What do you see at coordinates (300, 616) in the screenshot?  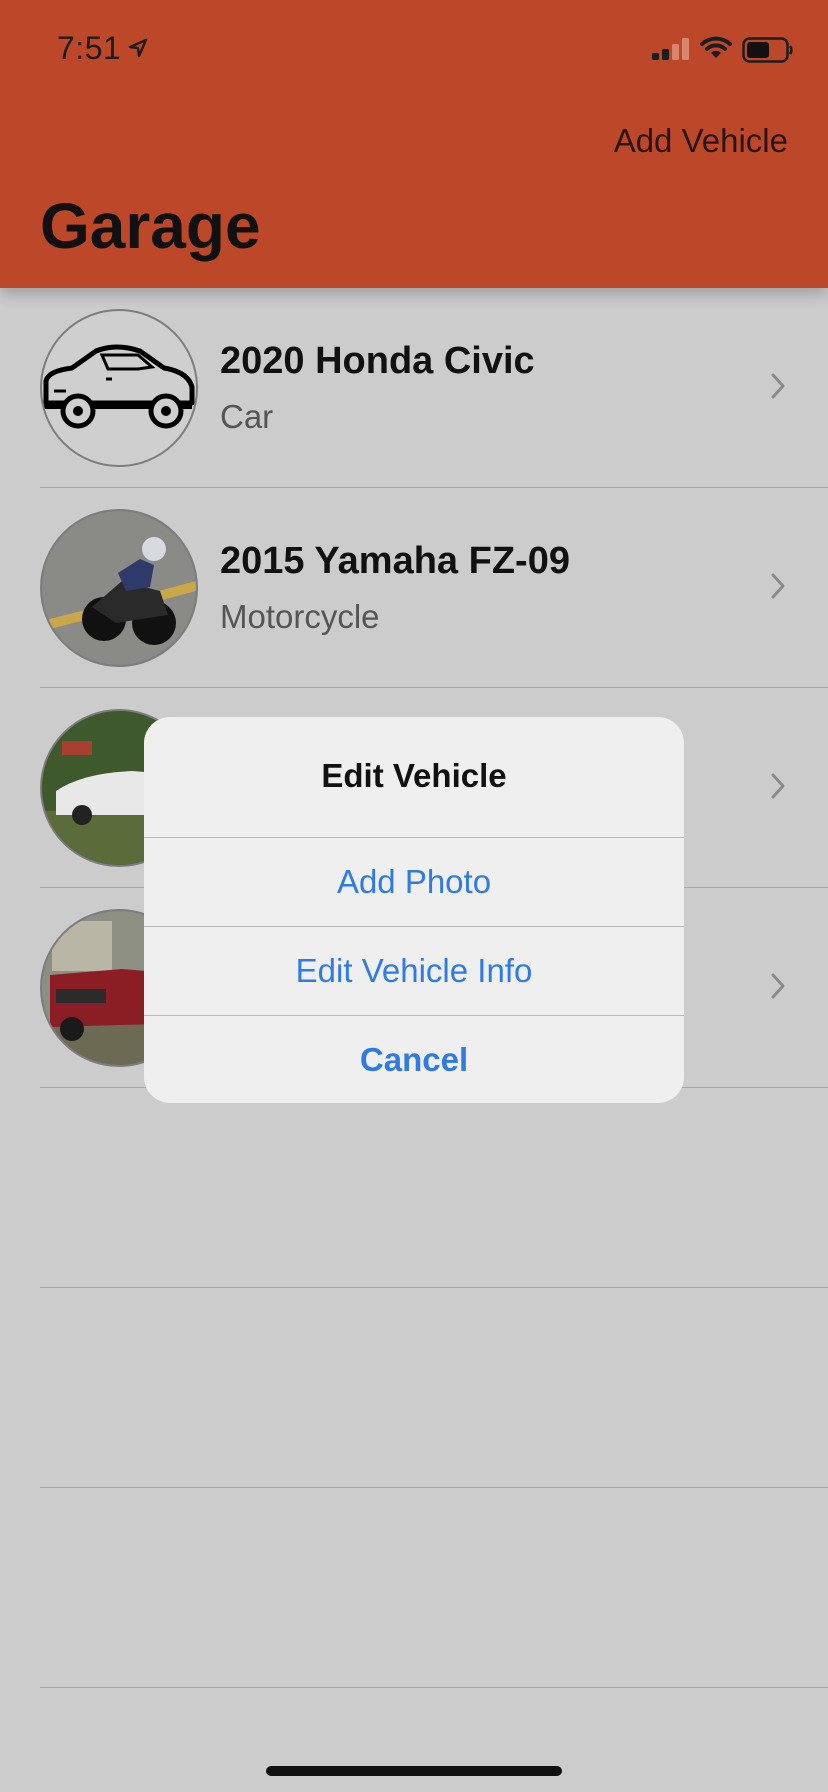 I see `vehicle-type: Motorcycle` at bounding box center [300, 616].